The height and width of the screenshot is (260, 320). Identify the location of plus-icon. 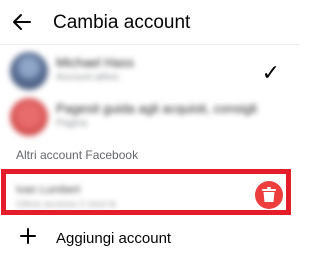
(28, 236).